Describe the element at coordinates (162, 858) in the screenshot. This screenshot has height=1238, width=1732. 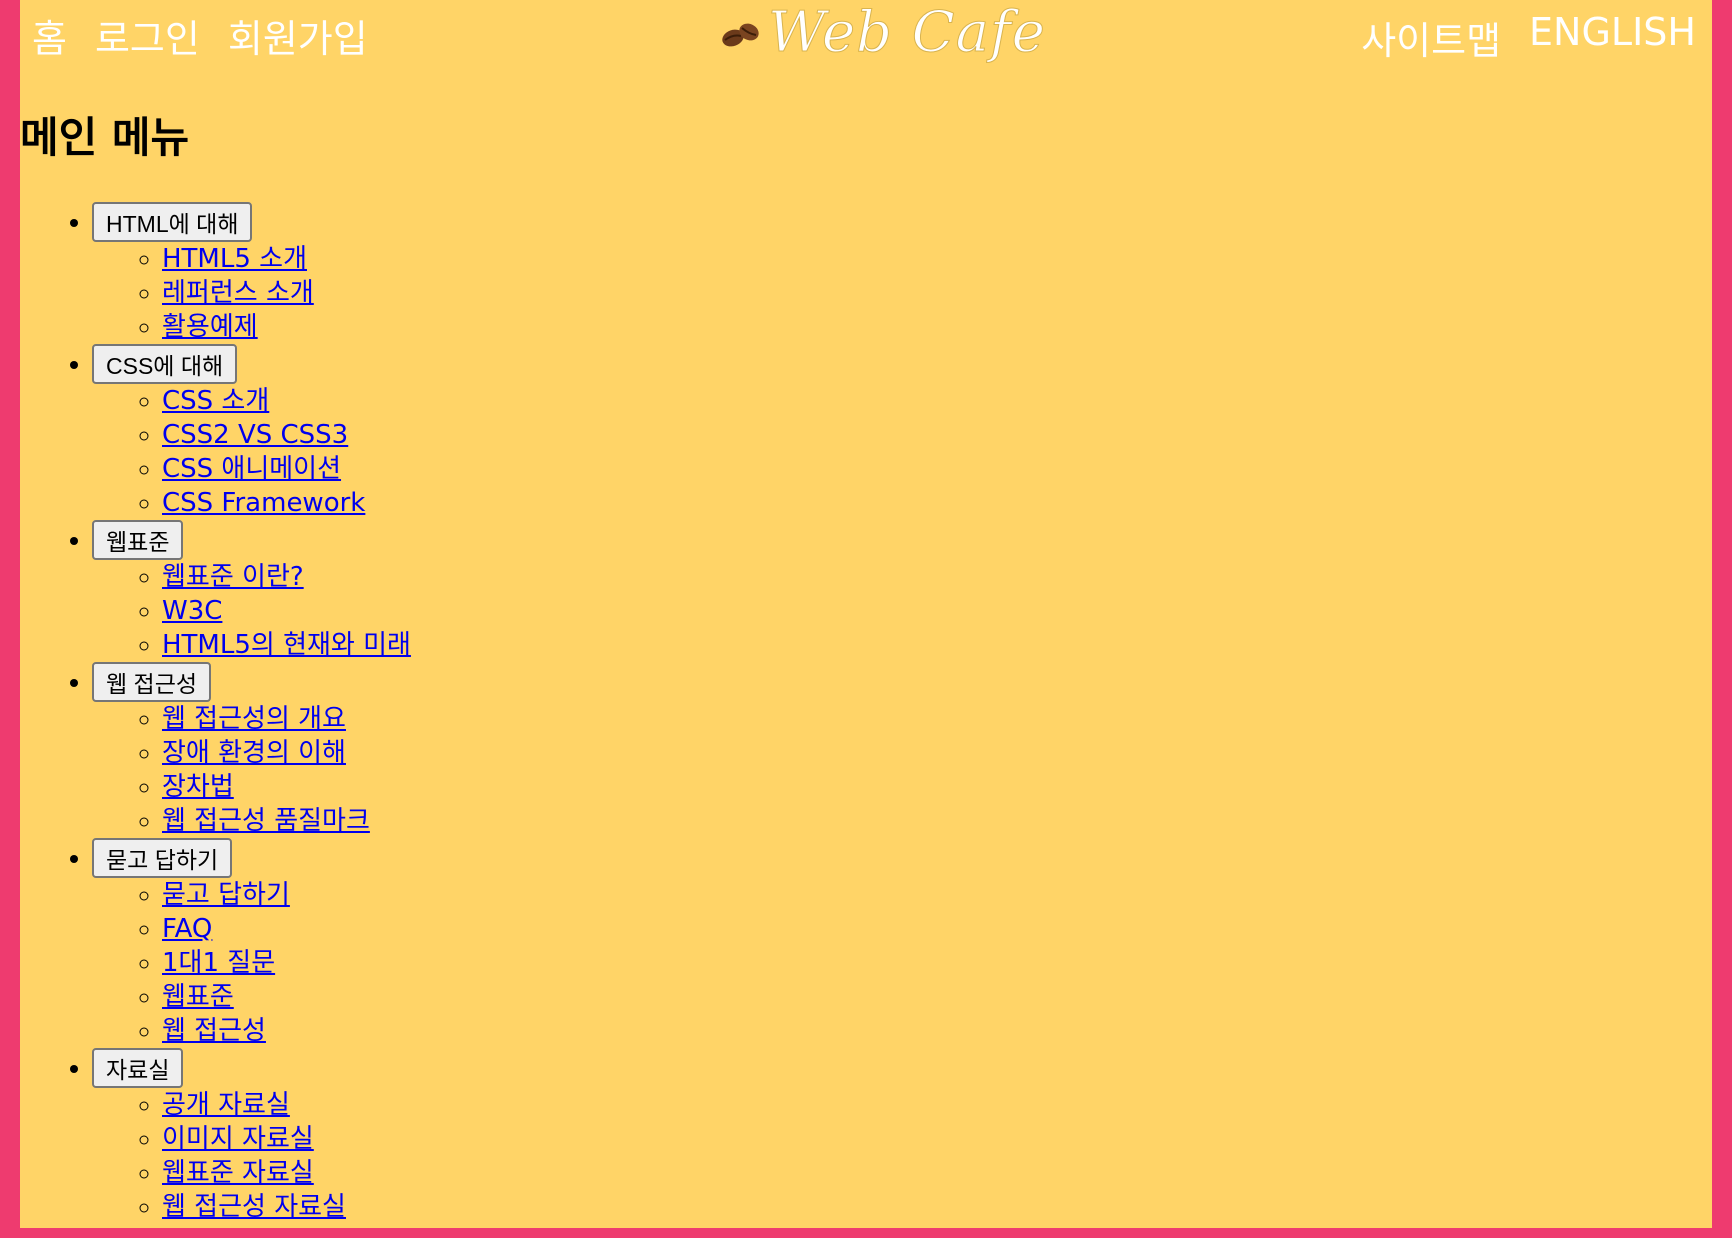
I see `menu-button-qna: 묻고 답하기` at that location.